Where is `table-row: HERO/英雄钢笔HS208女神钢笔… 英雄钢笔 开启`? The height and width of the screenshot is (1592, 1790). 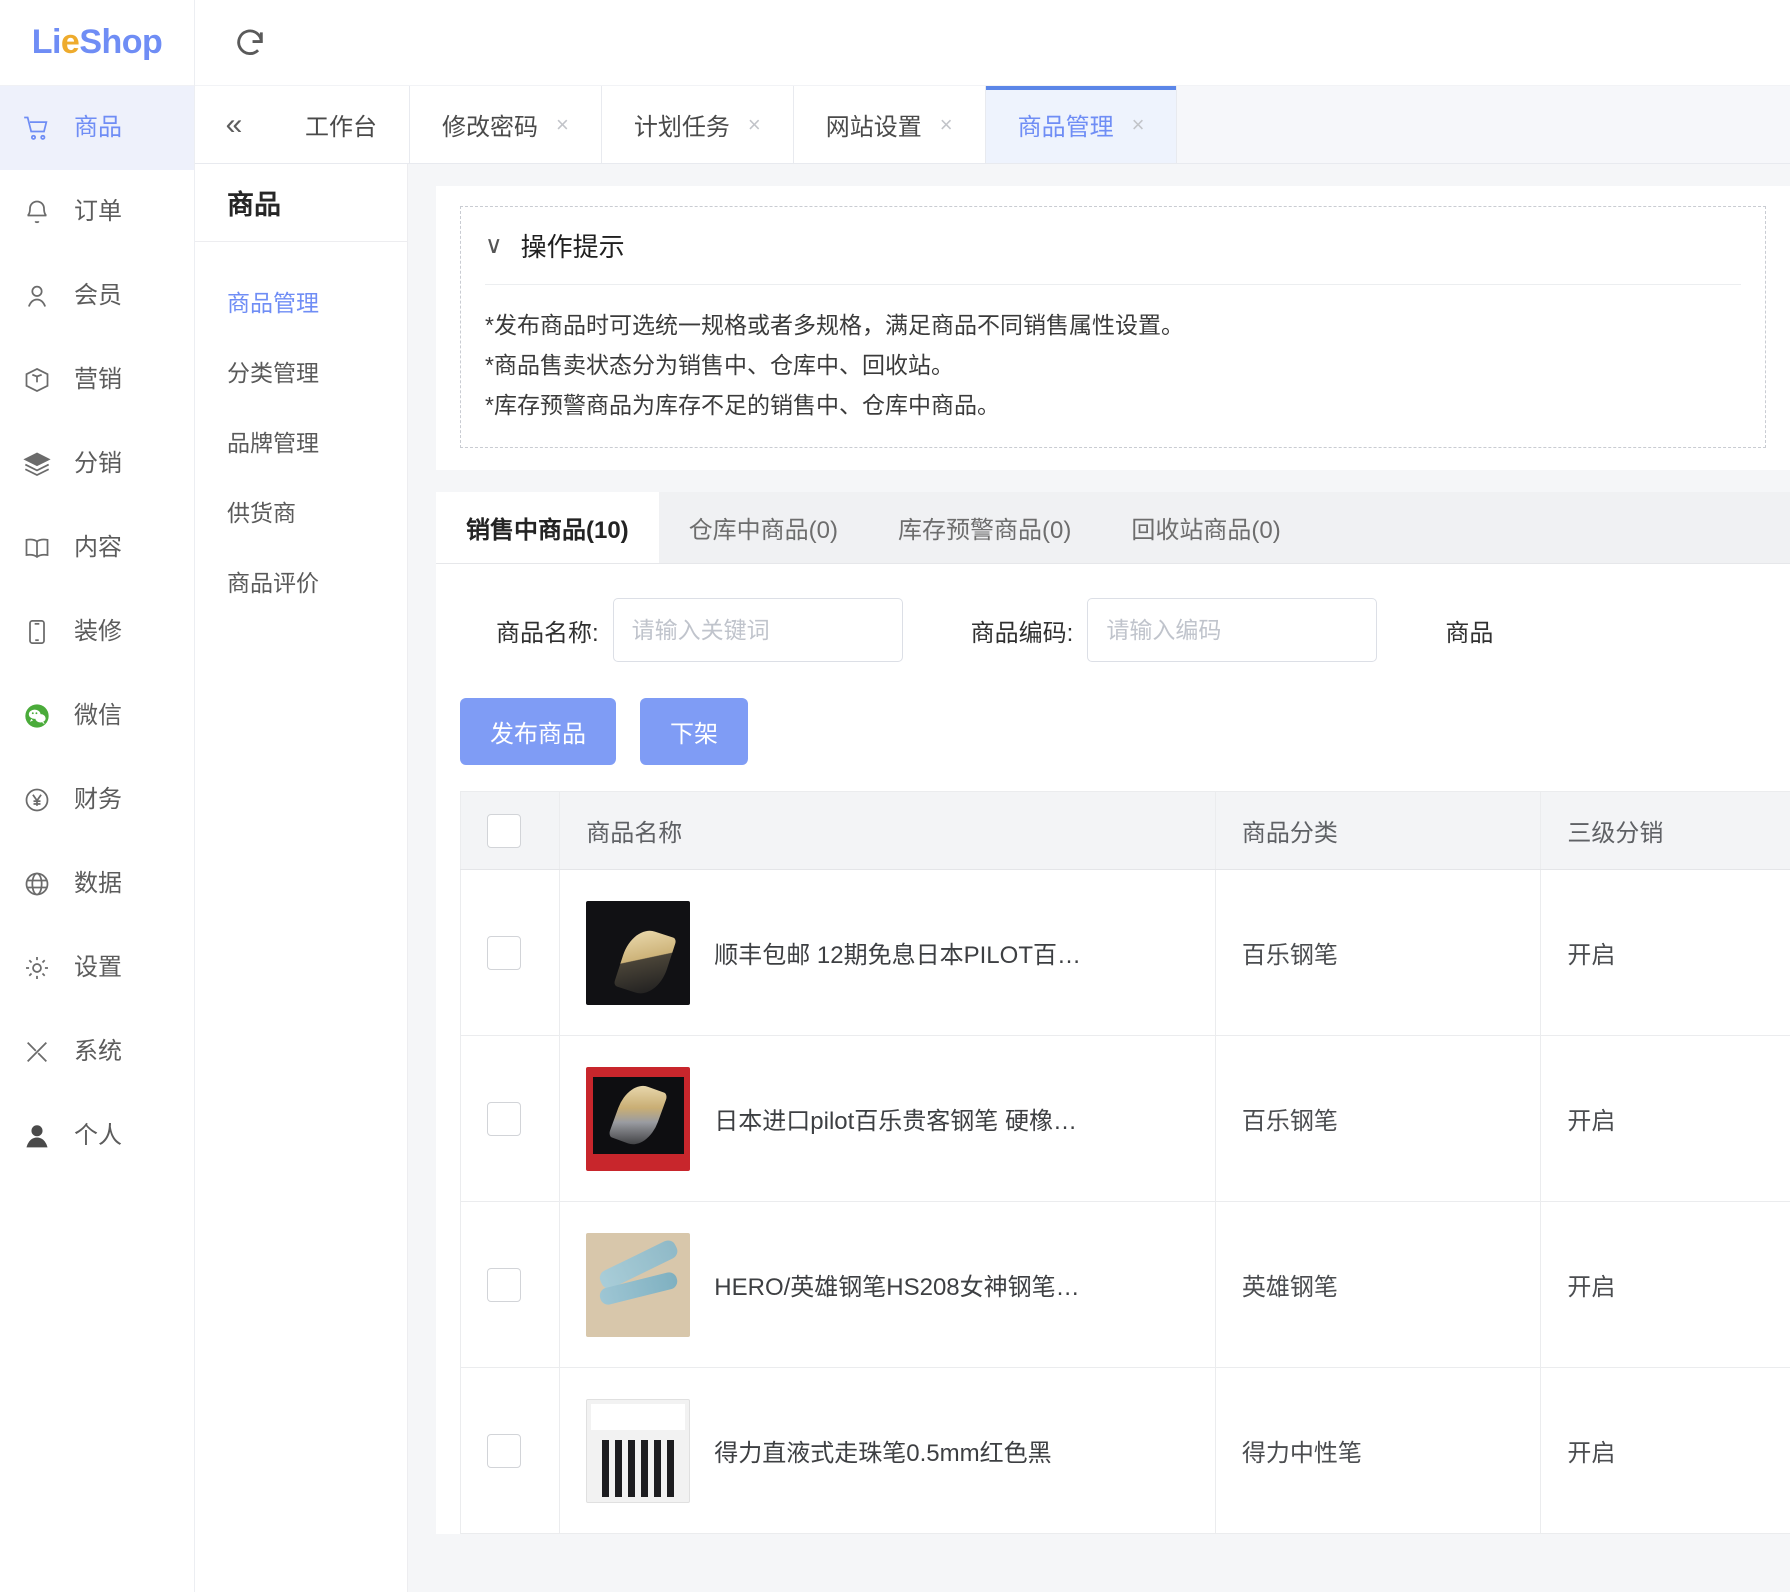
table-row: HERO/英雄钢笔HS208女神钢笔… 英雄钢笔 开启 is located at coordinates (1124, 1284).